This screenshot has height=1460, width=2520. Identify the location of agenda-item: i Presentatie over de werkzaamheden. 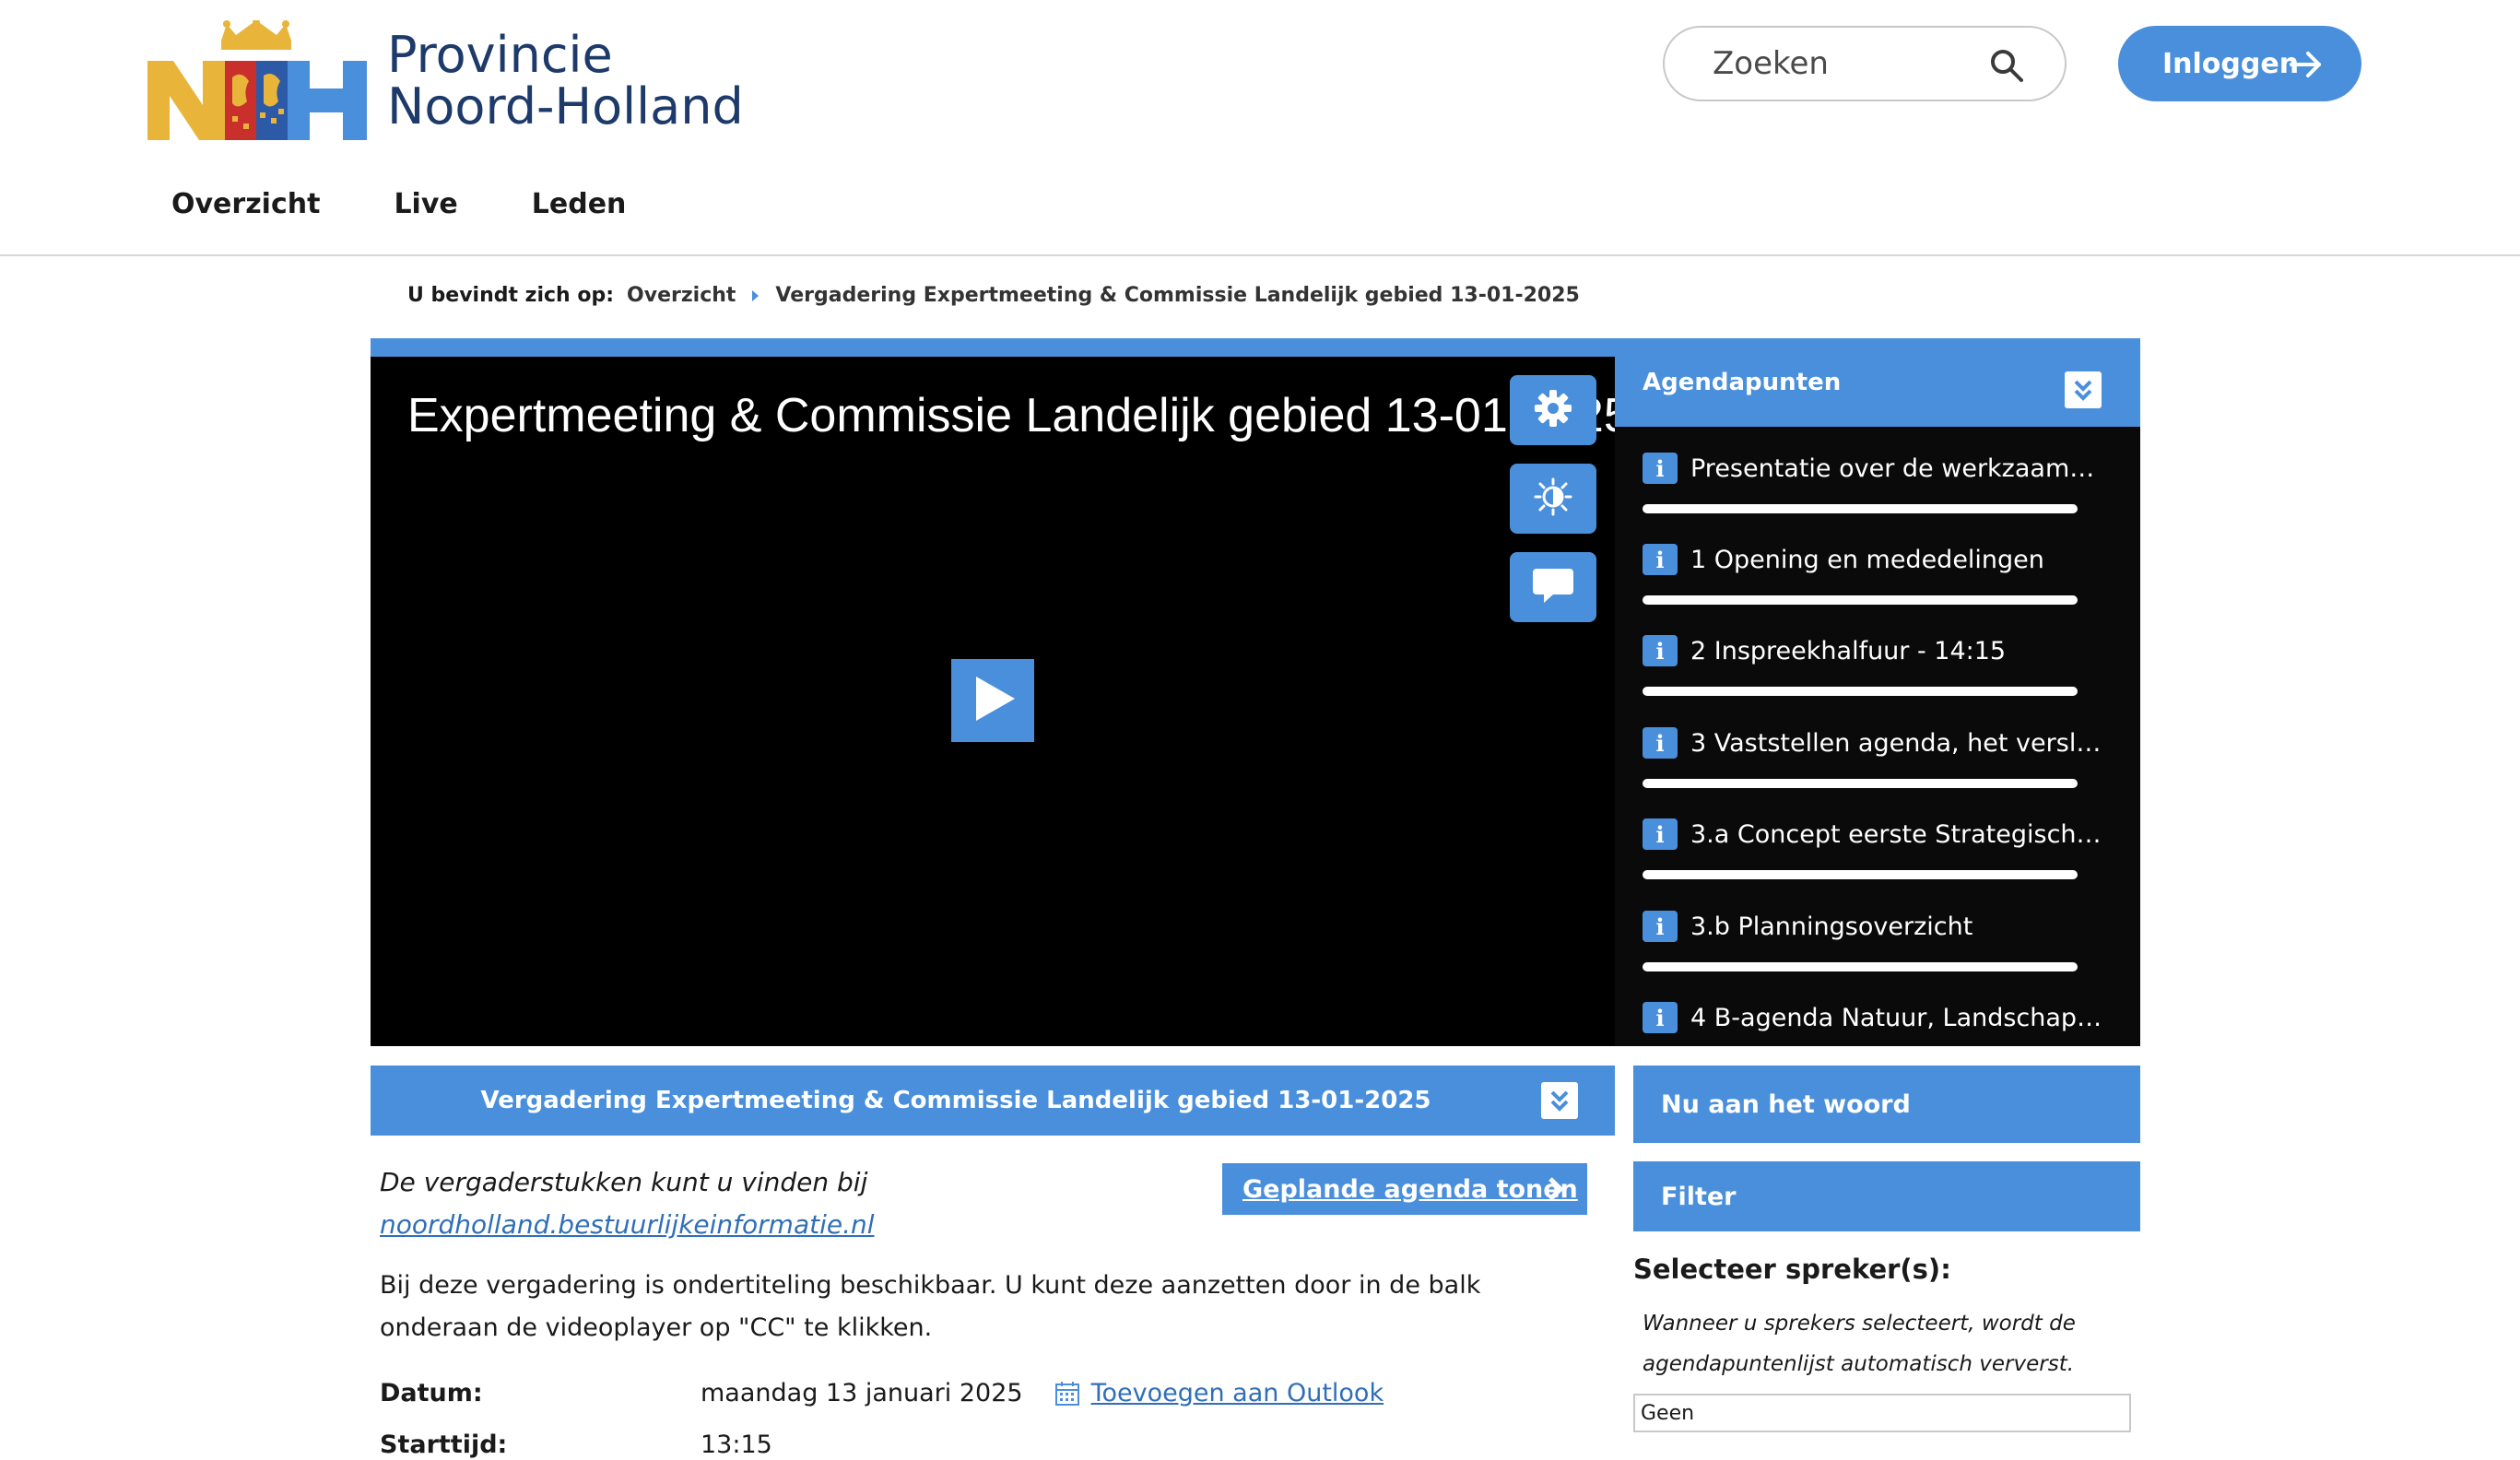
(1873, 483).